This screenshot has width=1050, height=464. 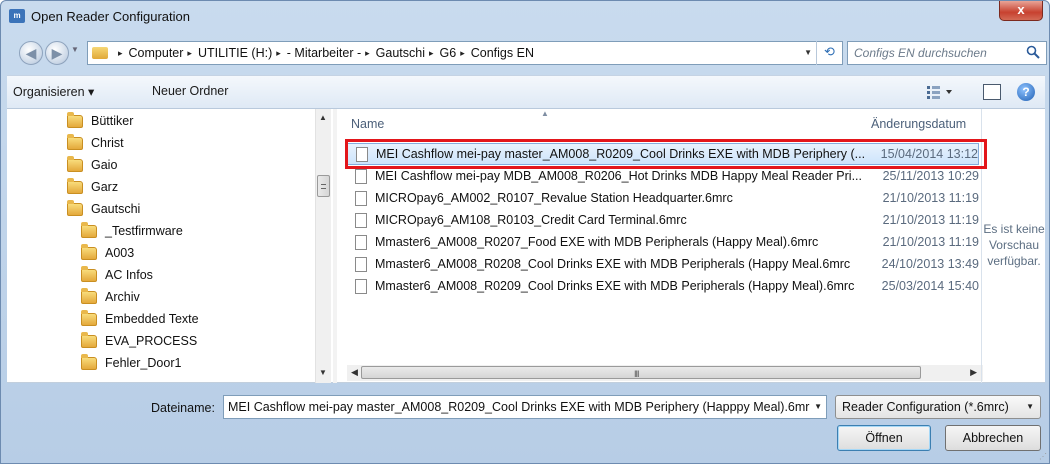 What do you see at coordinates (1043, 456) in the screenshot?
I see `resize-grip-icon: ⋰` at bounding box center [1043, 456].